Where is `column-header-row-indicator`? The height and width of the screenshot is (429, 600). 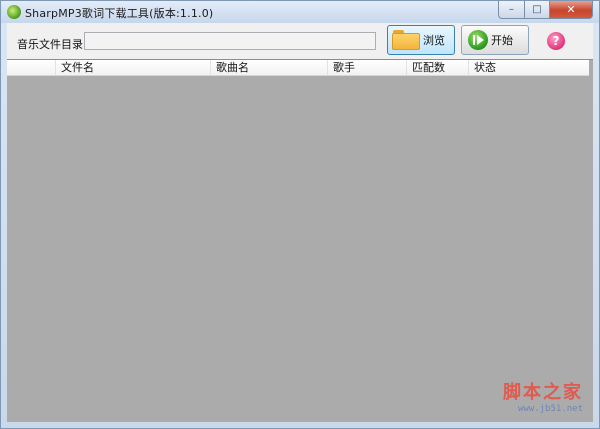
column-header-row-indicator is located at coordinates (31, 67).